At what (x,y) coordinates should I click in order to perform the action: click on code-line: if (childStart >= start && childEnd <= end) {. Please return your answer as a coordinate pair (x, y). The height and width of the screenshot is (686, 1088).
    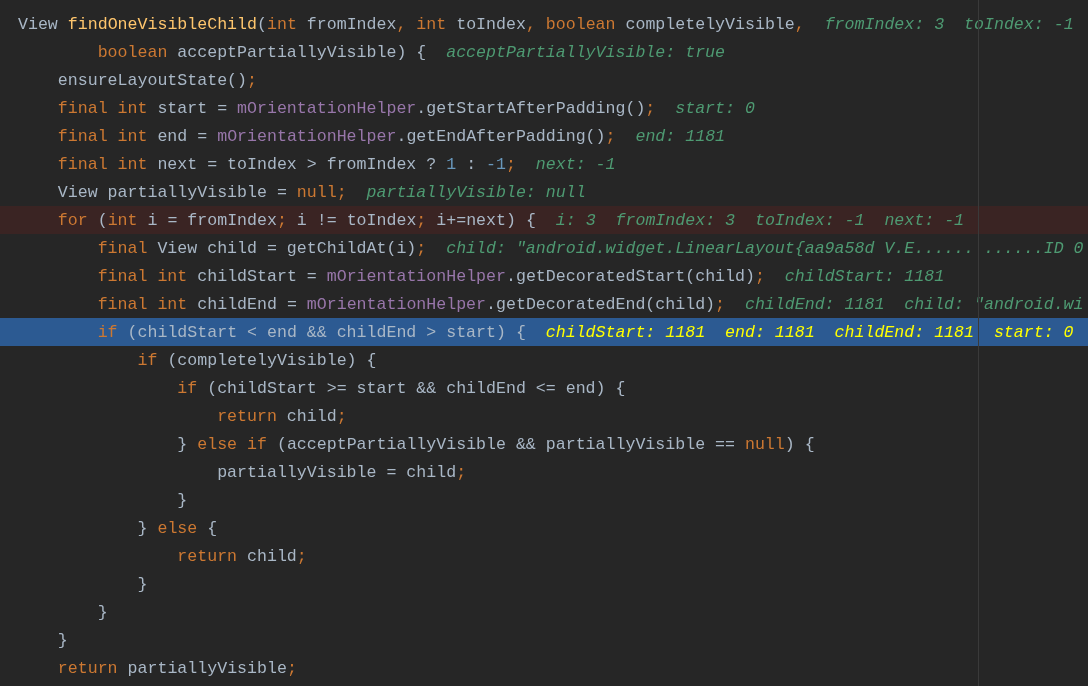
    Looking at the image, I should click on (401, 388).